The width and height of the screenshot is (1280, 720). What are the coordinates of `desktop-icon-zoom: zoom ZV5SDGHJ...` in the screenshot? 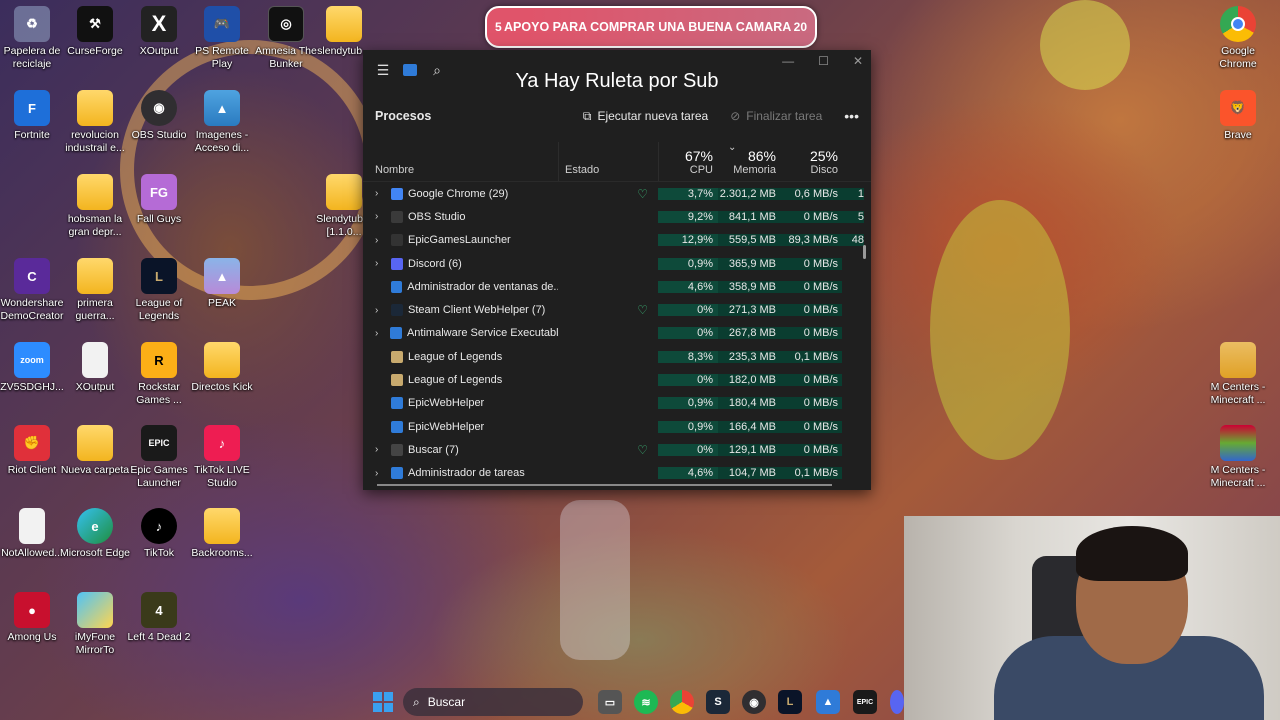 It's located at (32, 368).